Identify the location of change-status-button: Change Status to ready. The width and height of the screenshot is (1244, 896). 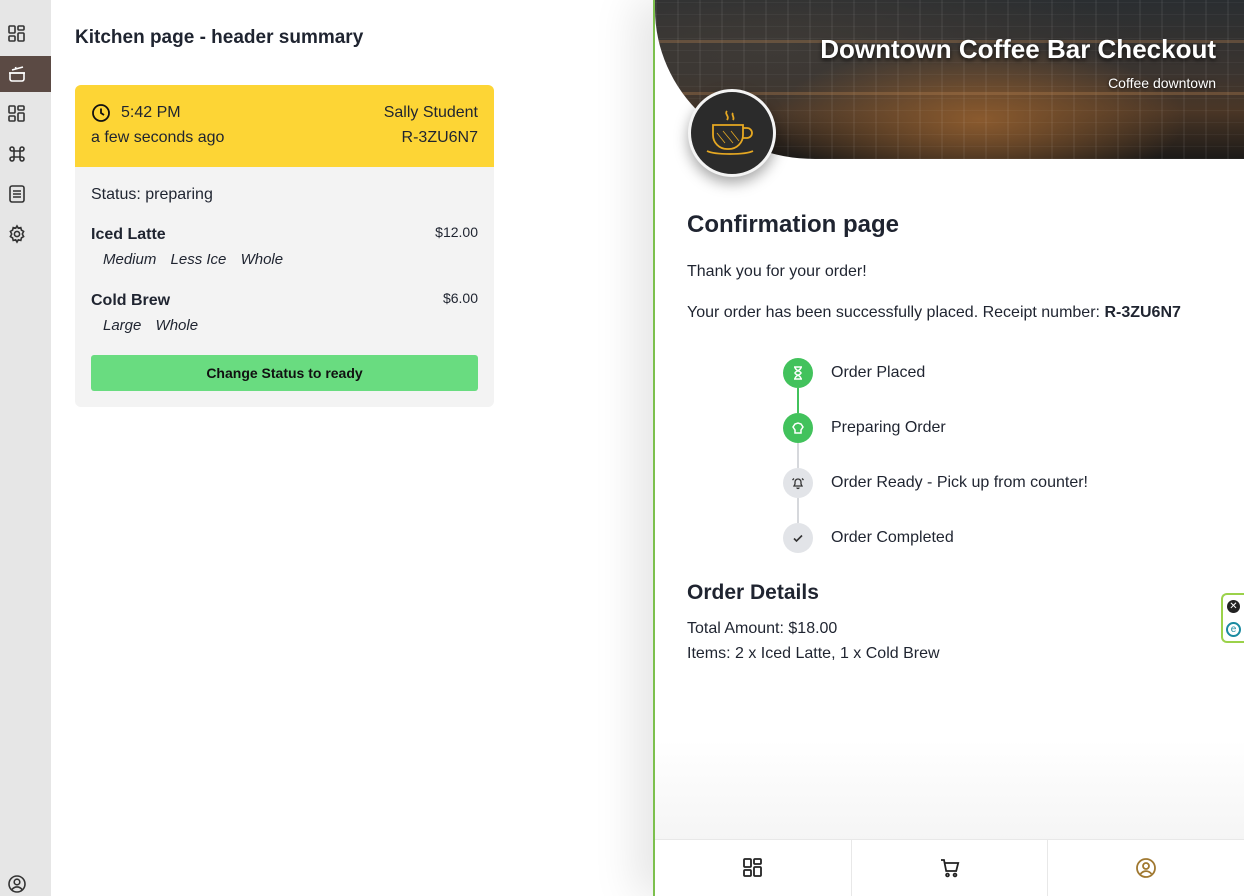
(284, 373).